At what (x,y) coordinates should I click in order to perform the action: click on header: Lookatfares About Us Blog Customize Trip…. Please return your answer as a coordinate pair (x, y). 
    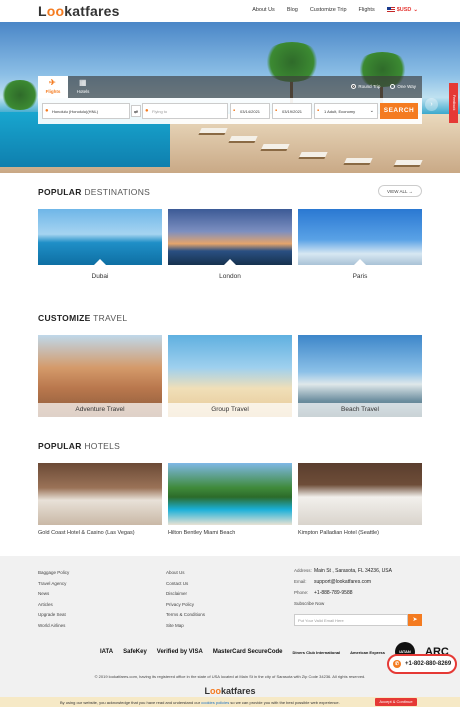
    Looking at the image, I should click on (230, 11).